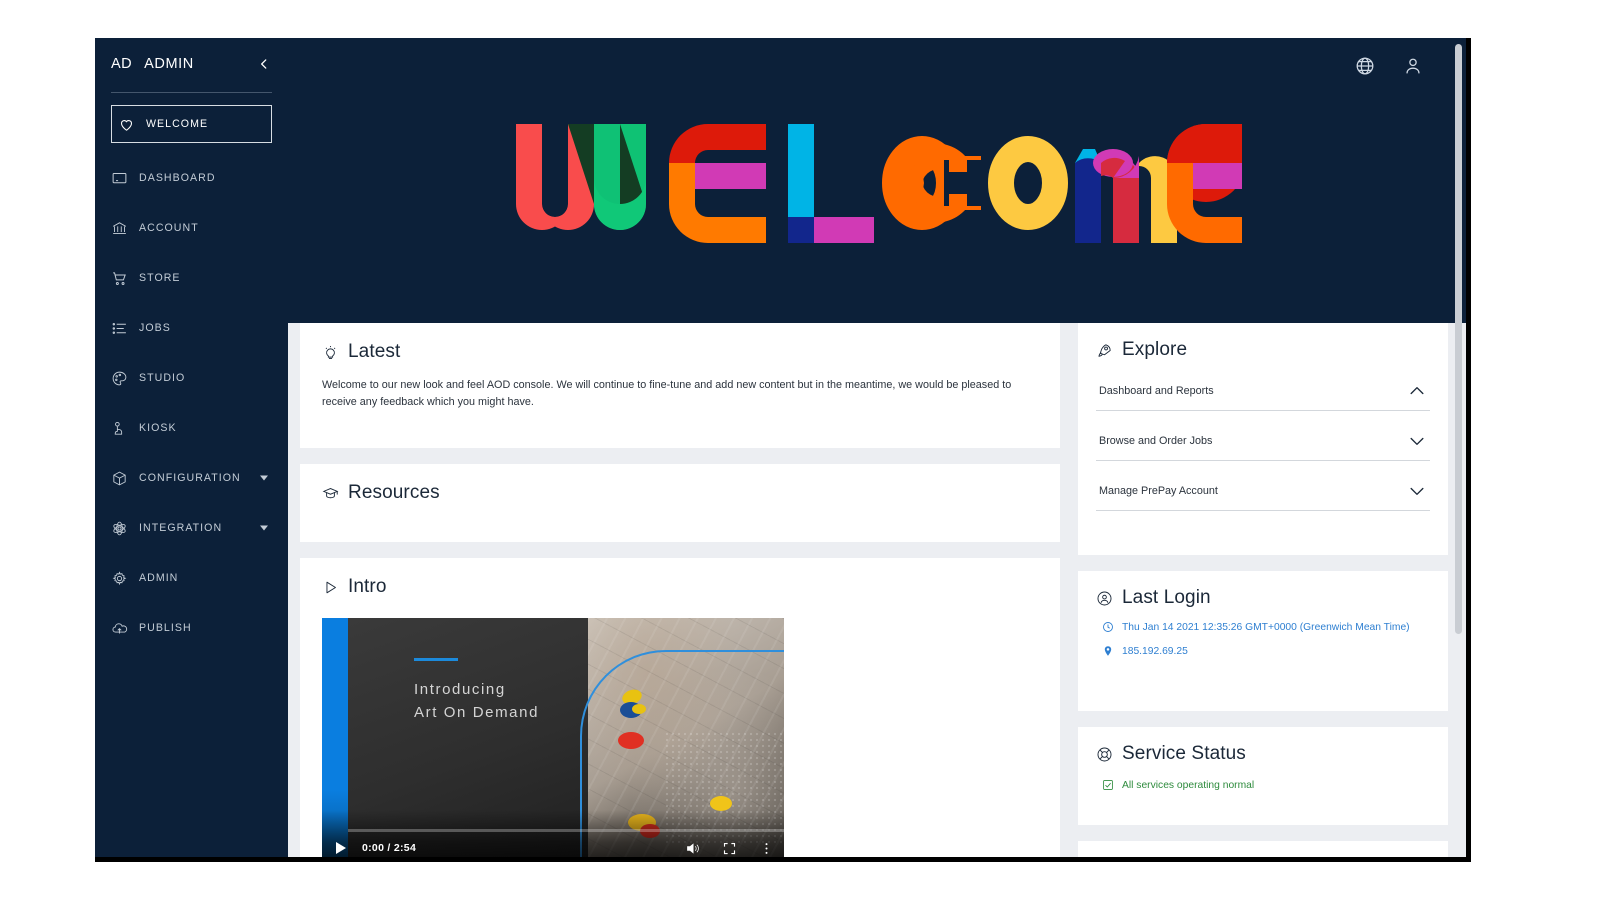 This screenshot has height=900, width=1600. I want to click on latest-title-text: Latest, so click(374, 351).